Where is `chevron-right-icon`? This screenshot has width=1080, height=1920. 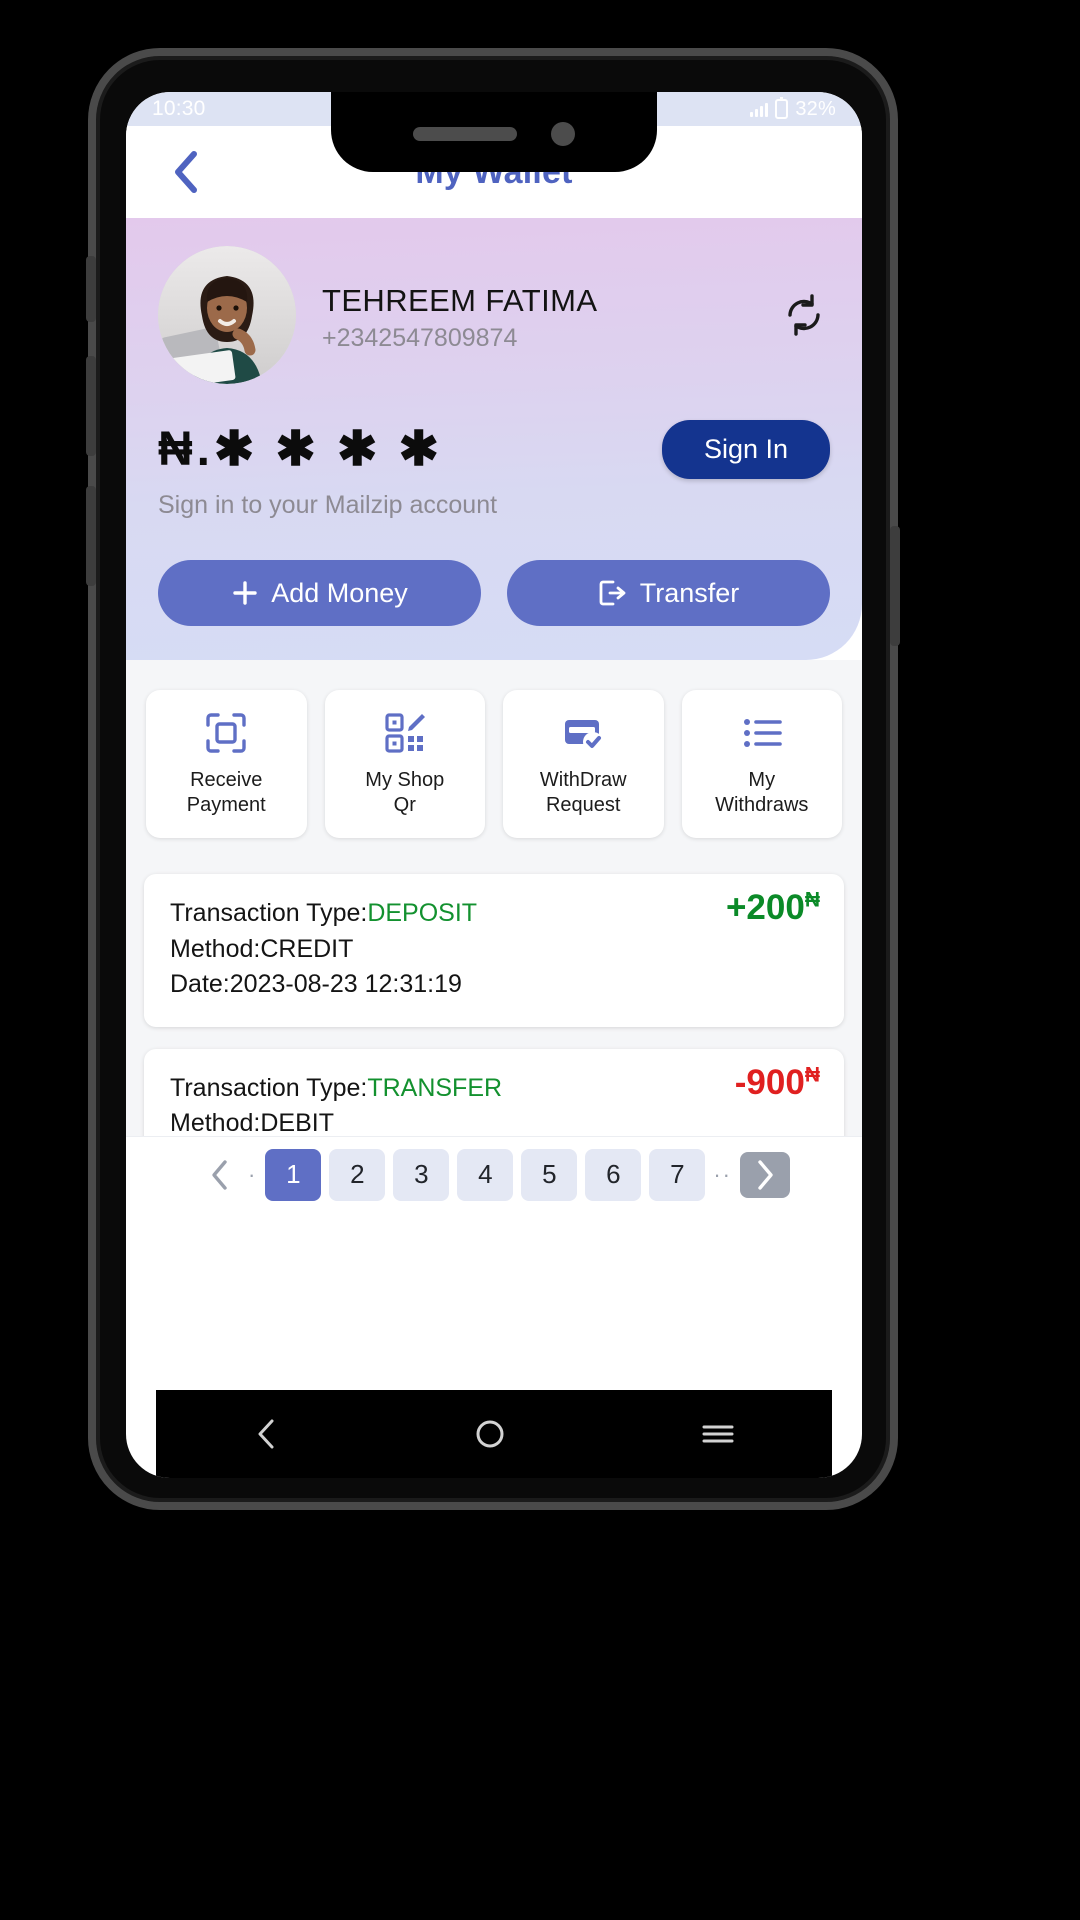 chevron-right-icon is located at coordinates (765, 1174).